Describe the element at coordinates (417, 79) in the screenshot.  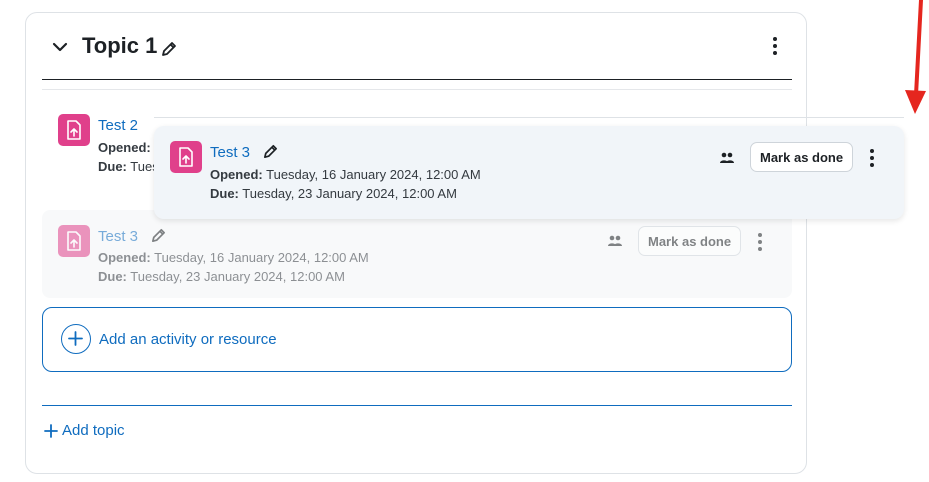
I see `section-divider` at that location.